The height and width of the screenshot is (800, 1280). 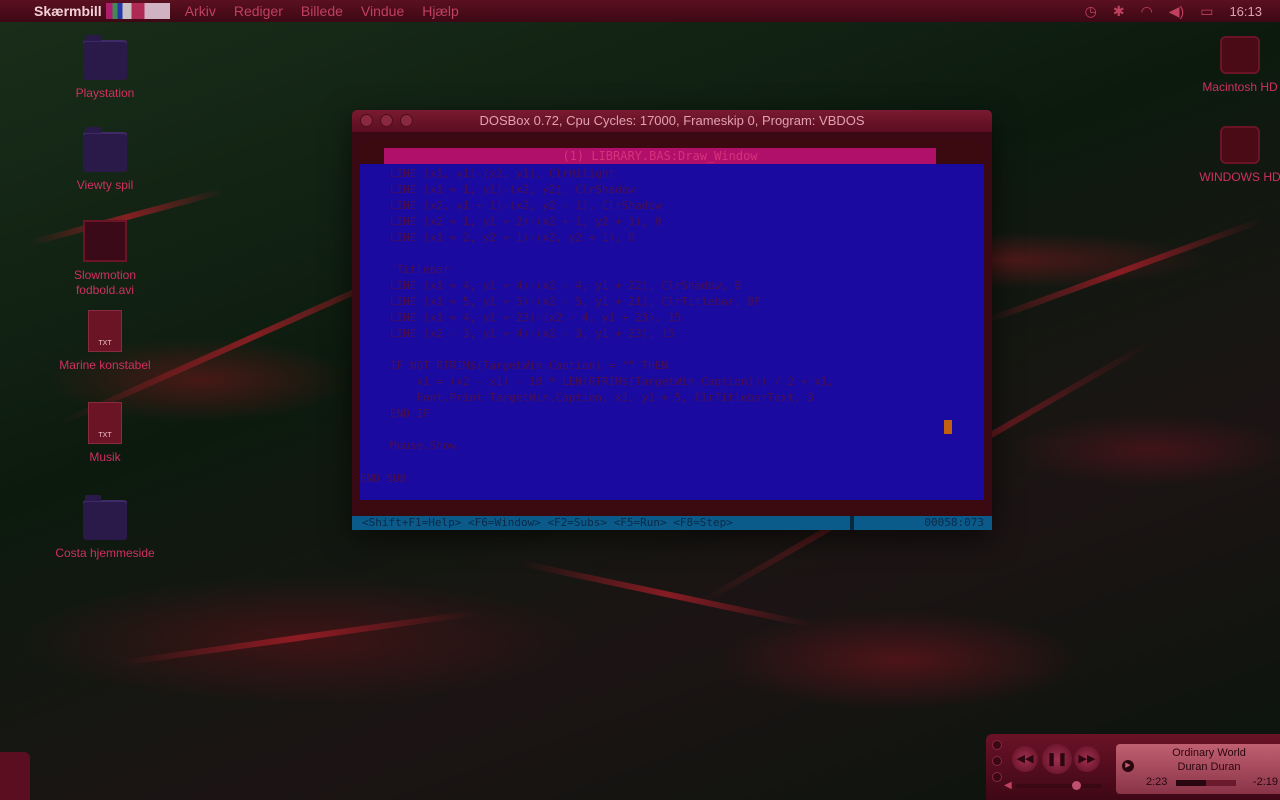 I want to click on volume-slider, so click(x=1059, y=785).